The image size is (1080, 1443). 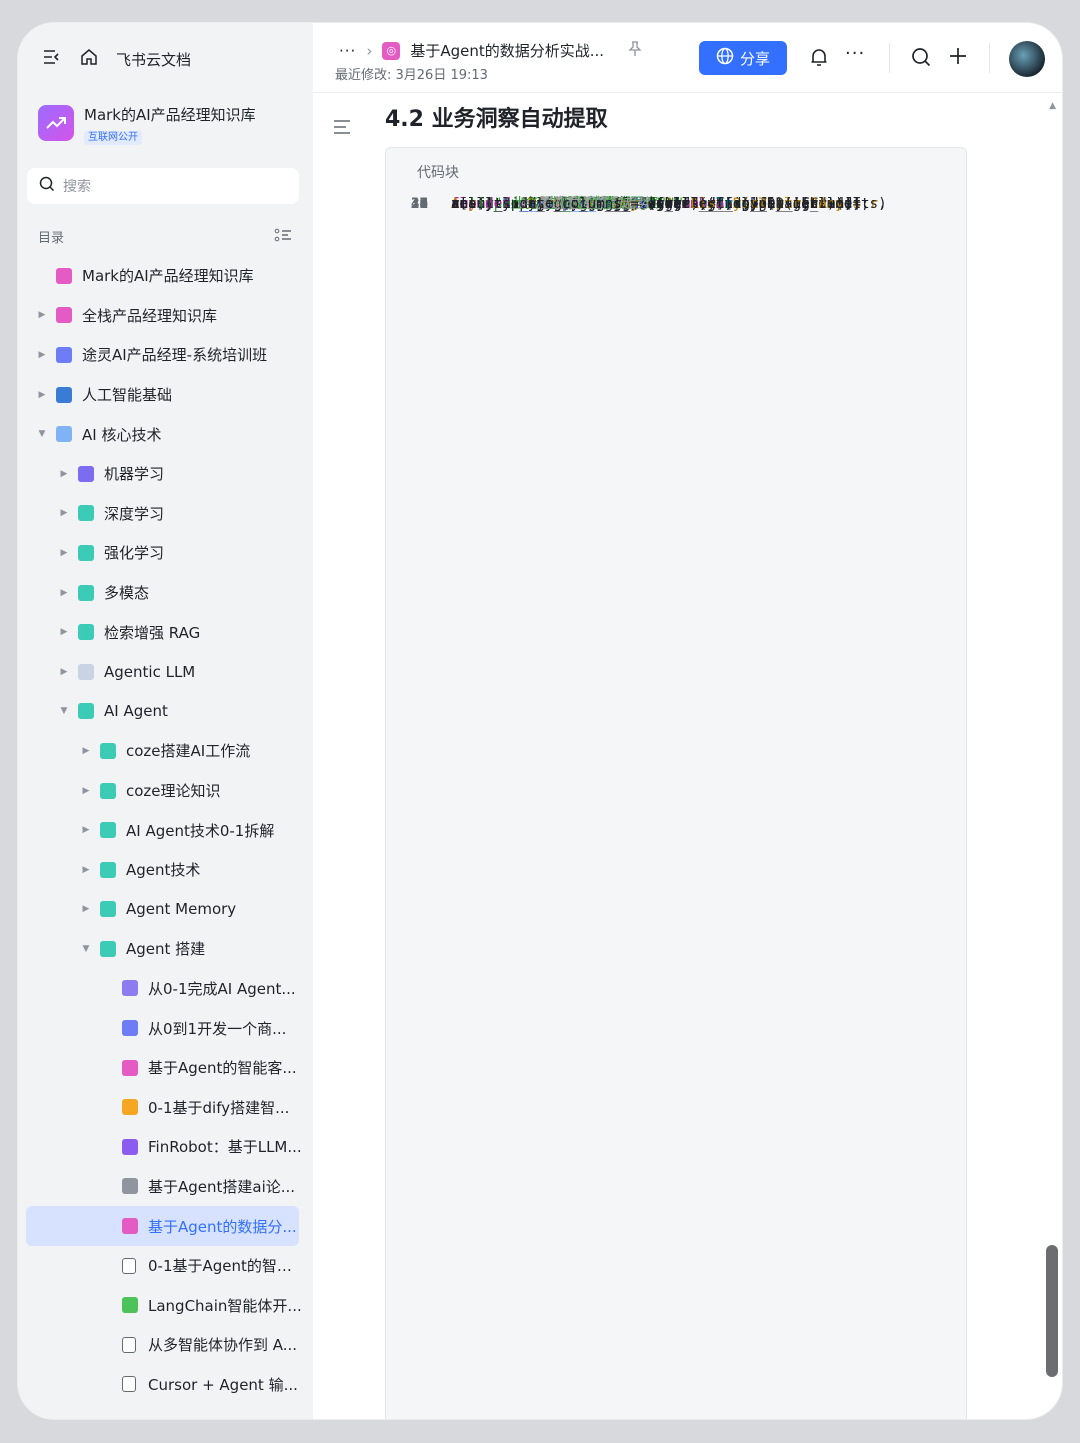 I want to click on tree-item: ▶ coze理论知识, so click(x=165, y=791).